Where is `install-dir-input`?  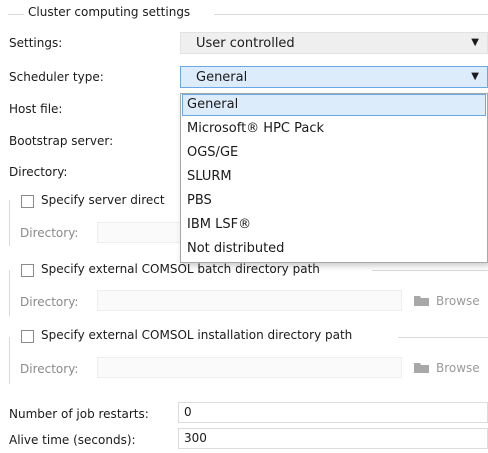
install-dir-input is located at coordinates (249, 367).